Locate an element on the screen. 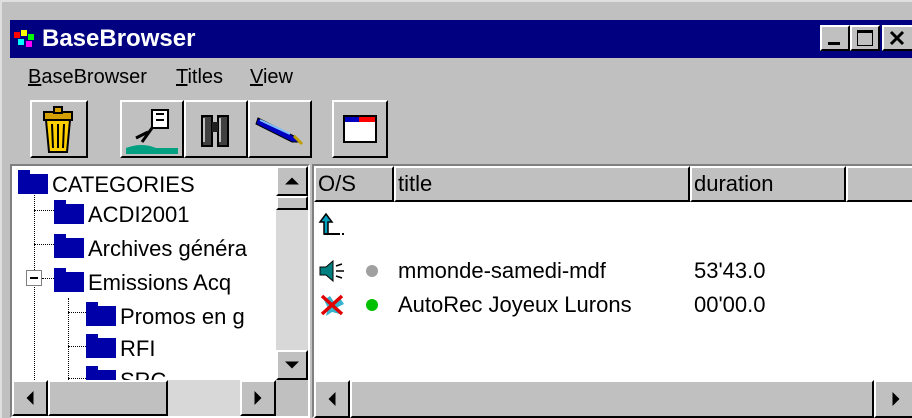  scroll-down-button is located at coordinates (292, 365).